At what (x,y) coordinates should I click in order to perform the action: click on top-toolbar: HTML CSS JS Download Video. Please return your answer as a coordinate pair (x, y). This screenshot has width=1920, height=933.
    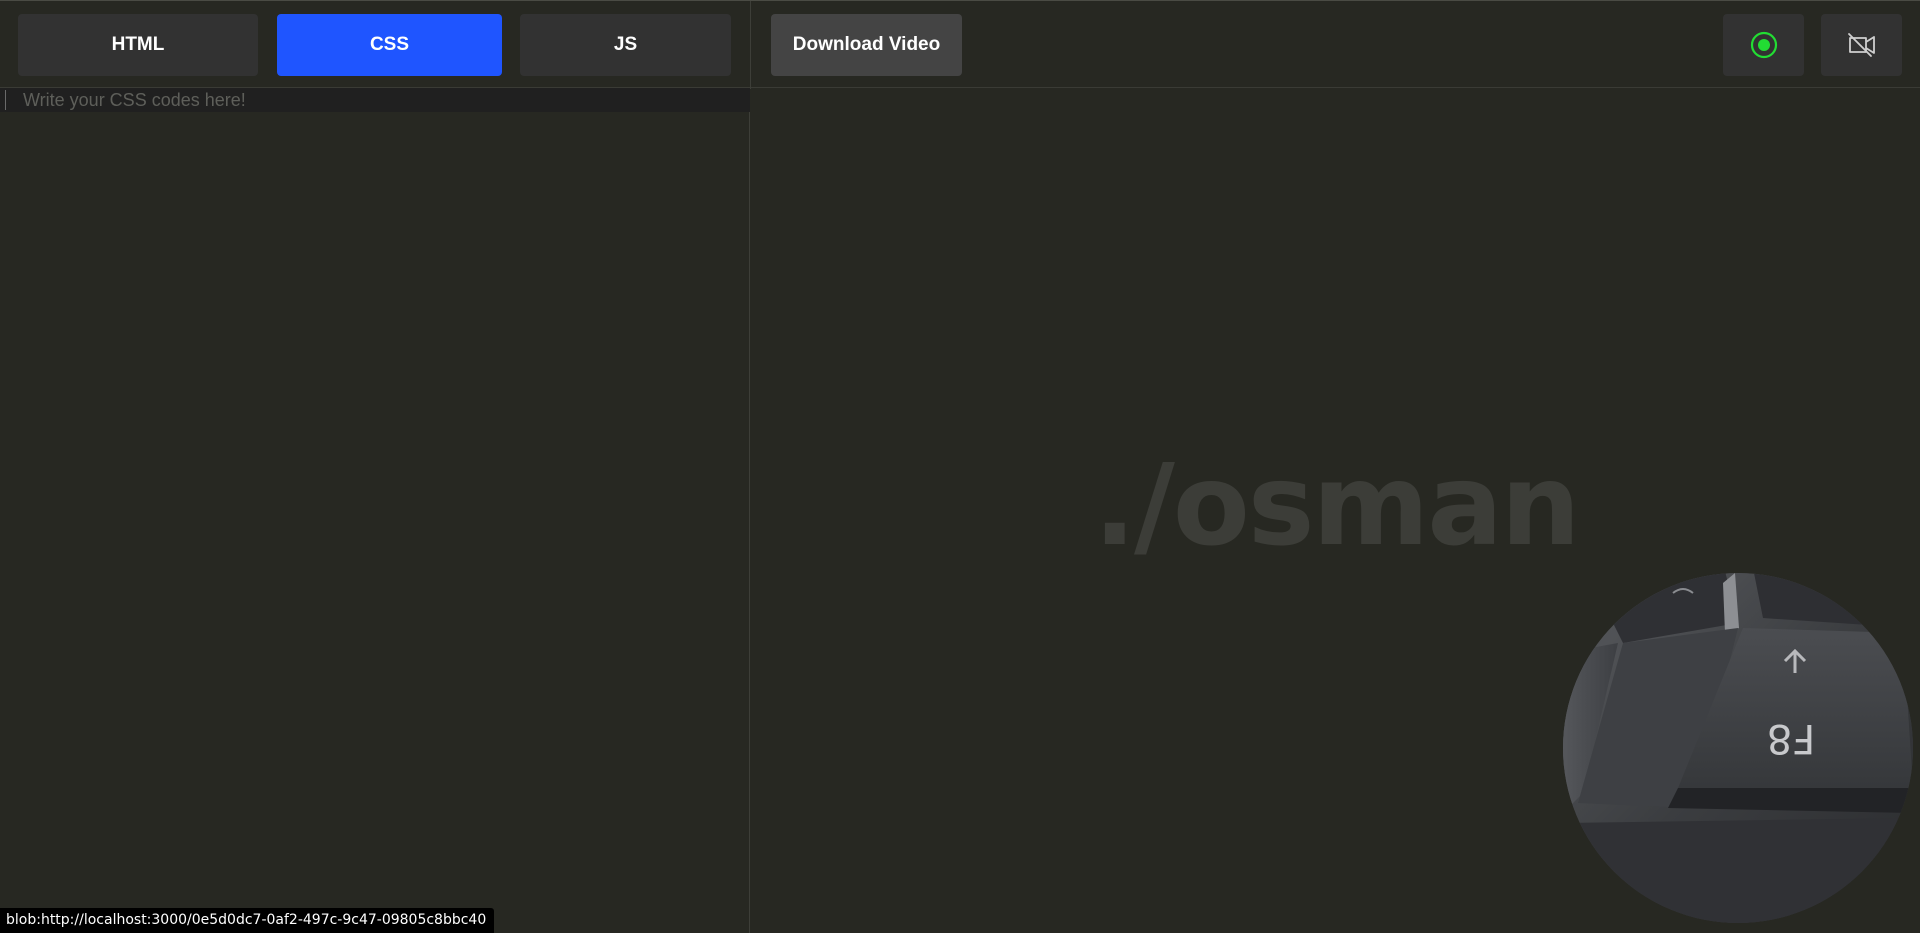
    Looking at the image, I should click on (960, 44).